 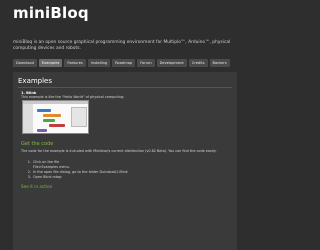 What do you see at coordinates (36, 186) in the screenshot?
I see `see-it-in-action-link: See it in action` at bounding box center [36, 186].